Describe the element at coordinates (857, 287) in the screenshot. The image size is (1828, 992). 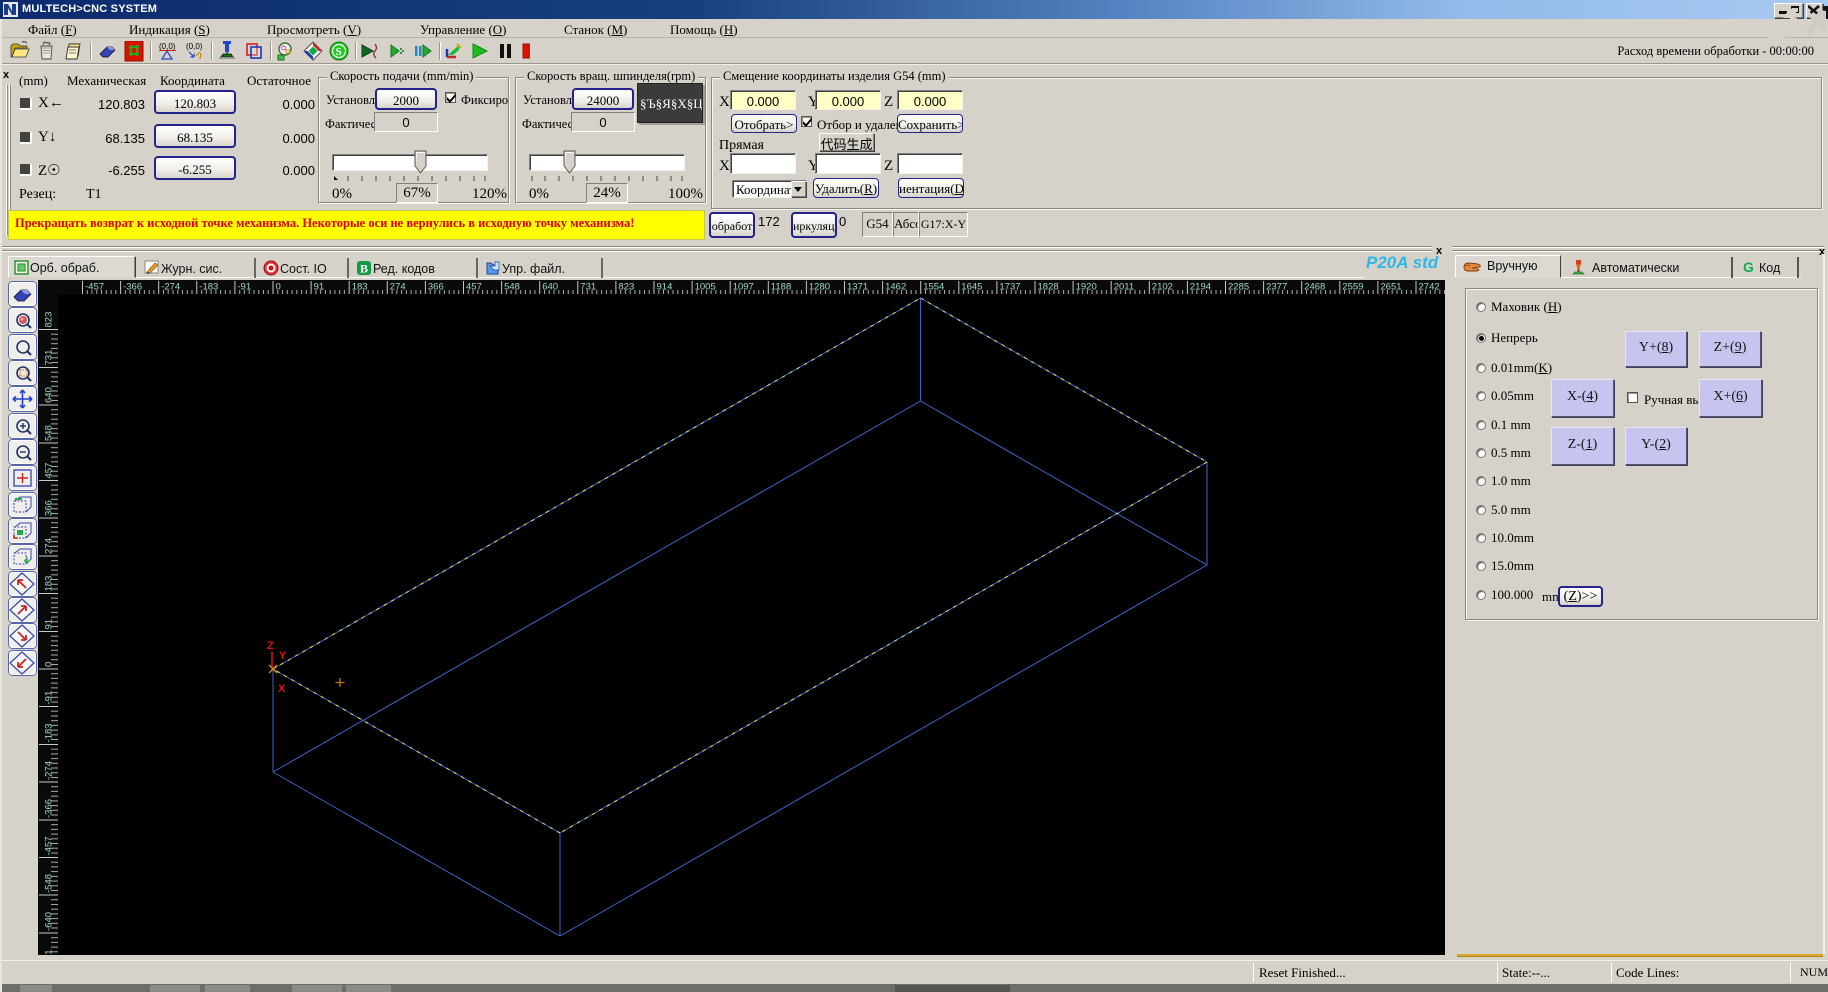
I see `svg-text: 1371` at that location.